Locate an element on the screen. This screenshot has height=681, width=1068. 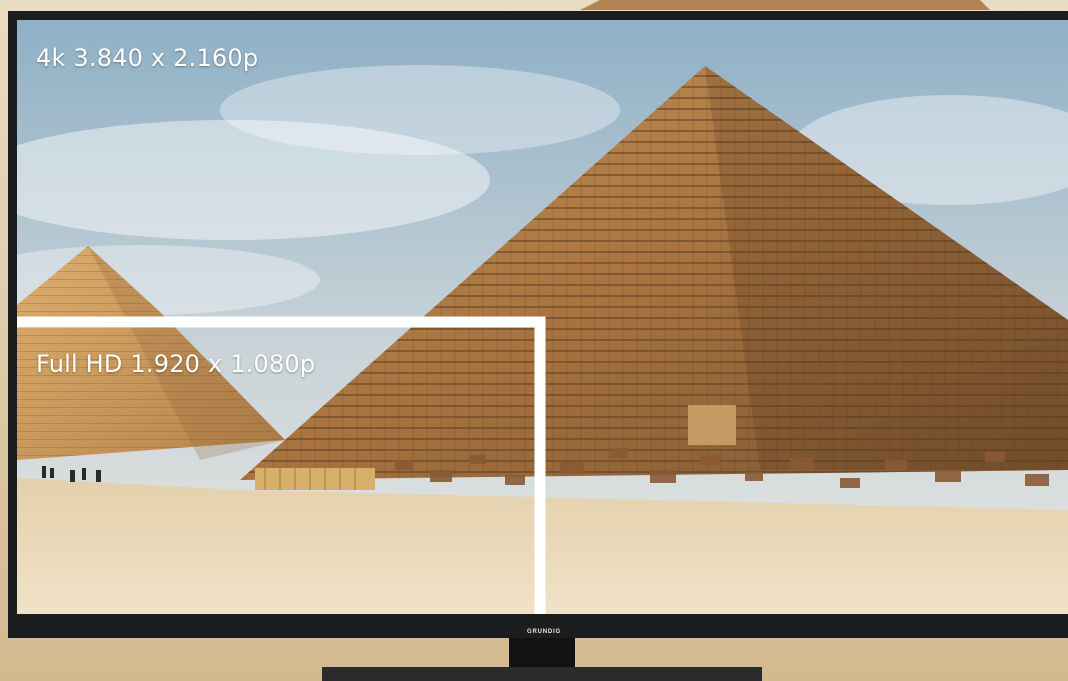
background-pyramid-top is located at coordinates (785, 5).